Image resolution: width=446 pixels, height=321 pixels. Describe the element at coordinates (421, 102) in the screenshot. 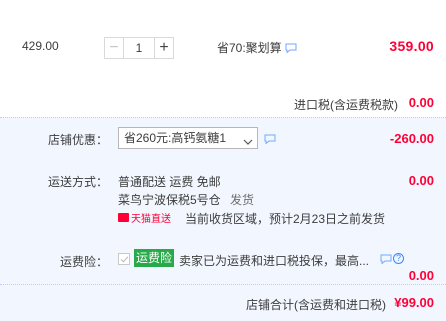

I see `import-tax-amount: 0.00` at that location.